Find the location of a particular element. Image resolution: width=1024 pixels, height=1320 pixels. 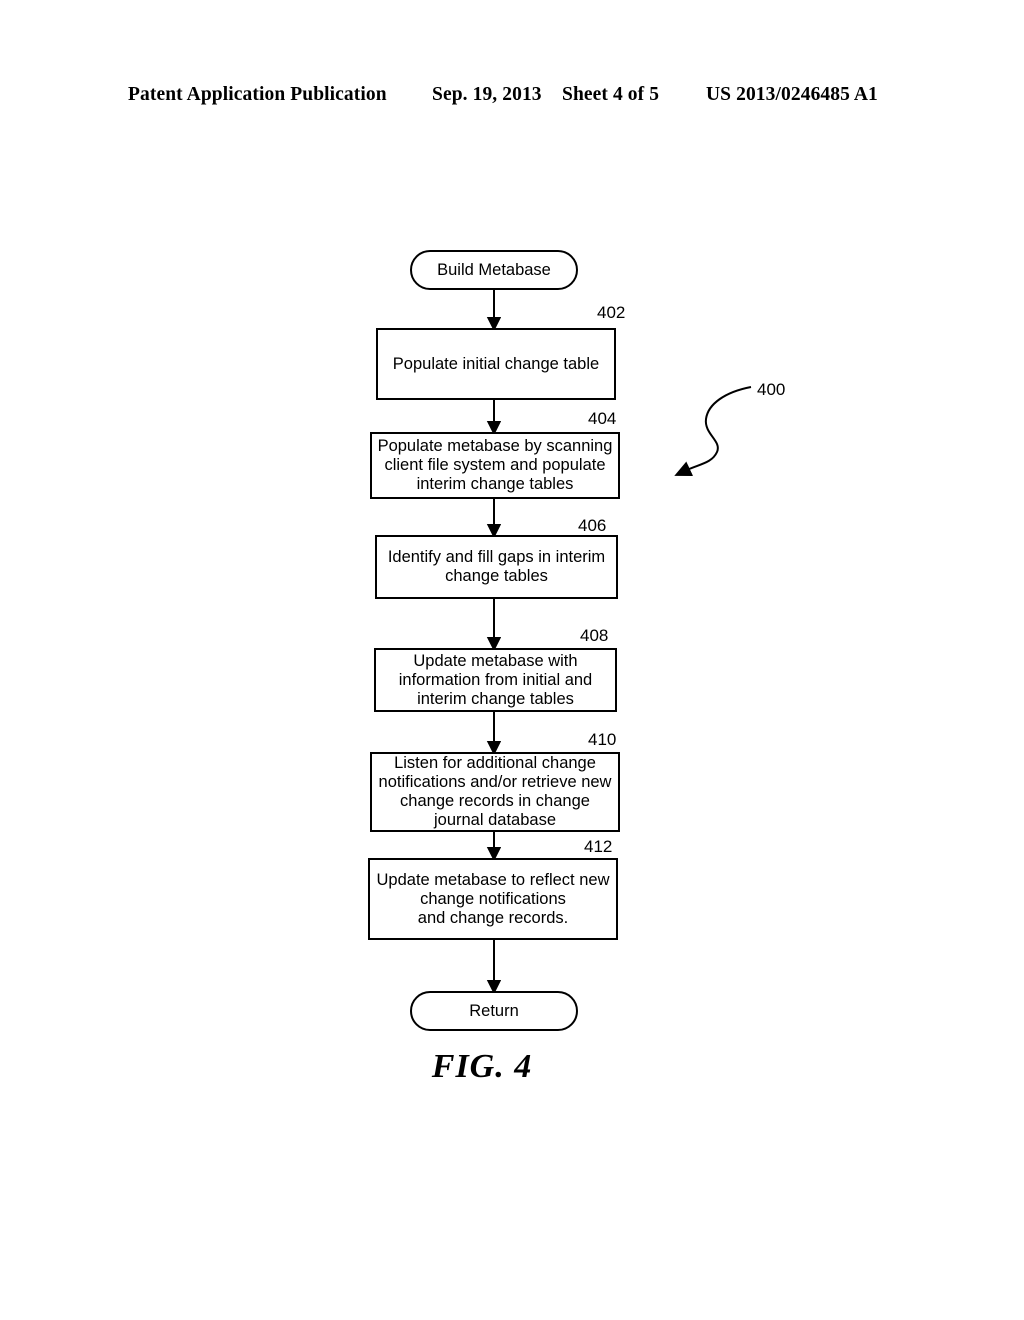

node-label-start: Build Metabase is located at coordinates (494, 269).